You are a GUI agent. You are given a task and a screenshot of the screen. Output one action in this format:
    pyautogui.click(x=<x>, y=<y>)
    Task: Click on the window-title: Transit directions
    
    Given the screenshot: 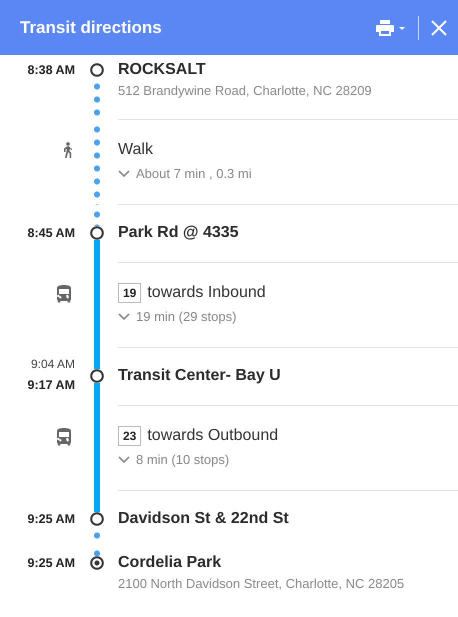 What is the action you would take?
    pyautogui.click(x=91, y=28)
    